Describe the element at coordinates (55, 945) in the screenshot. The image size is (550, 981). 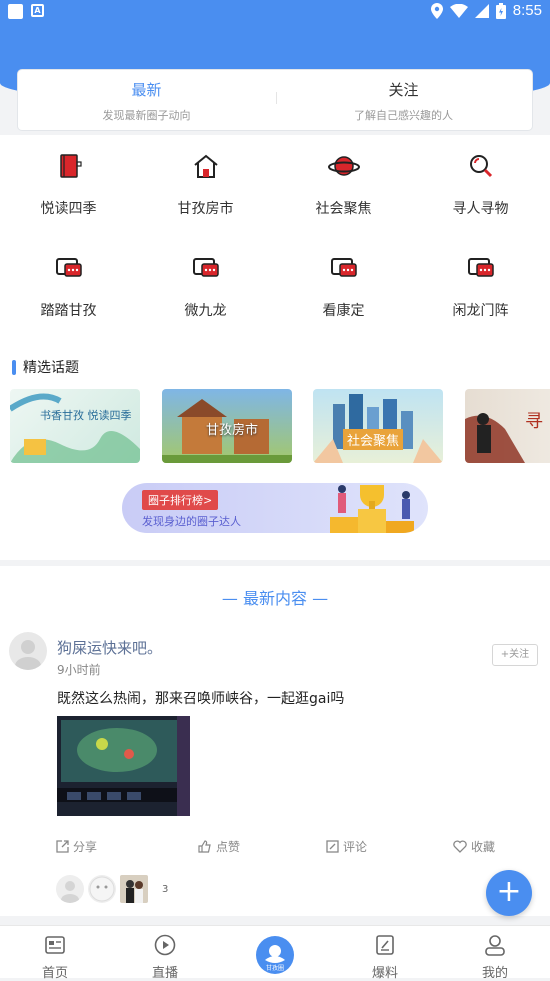
I see `home-news-icon` at that location.